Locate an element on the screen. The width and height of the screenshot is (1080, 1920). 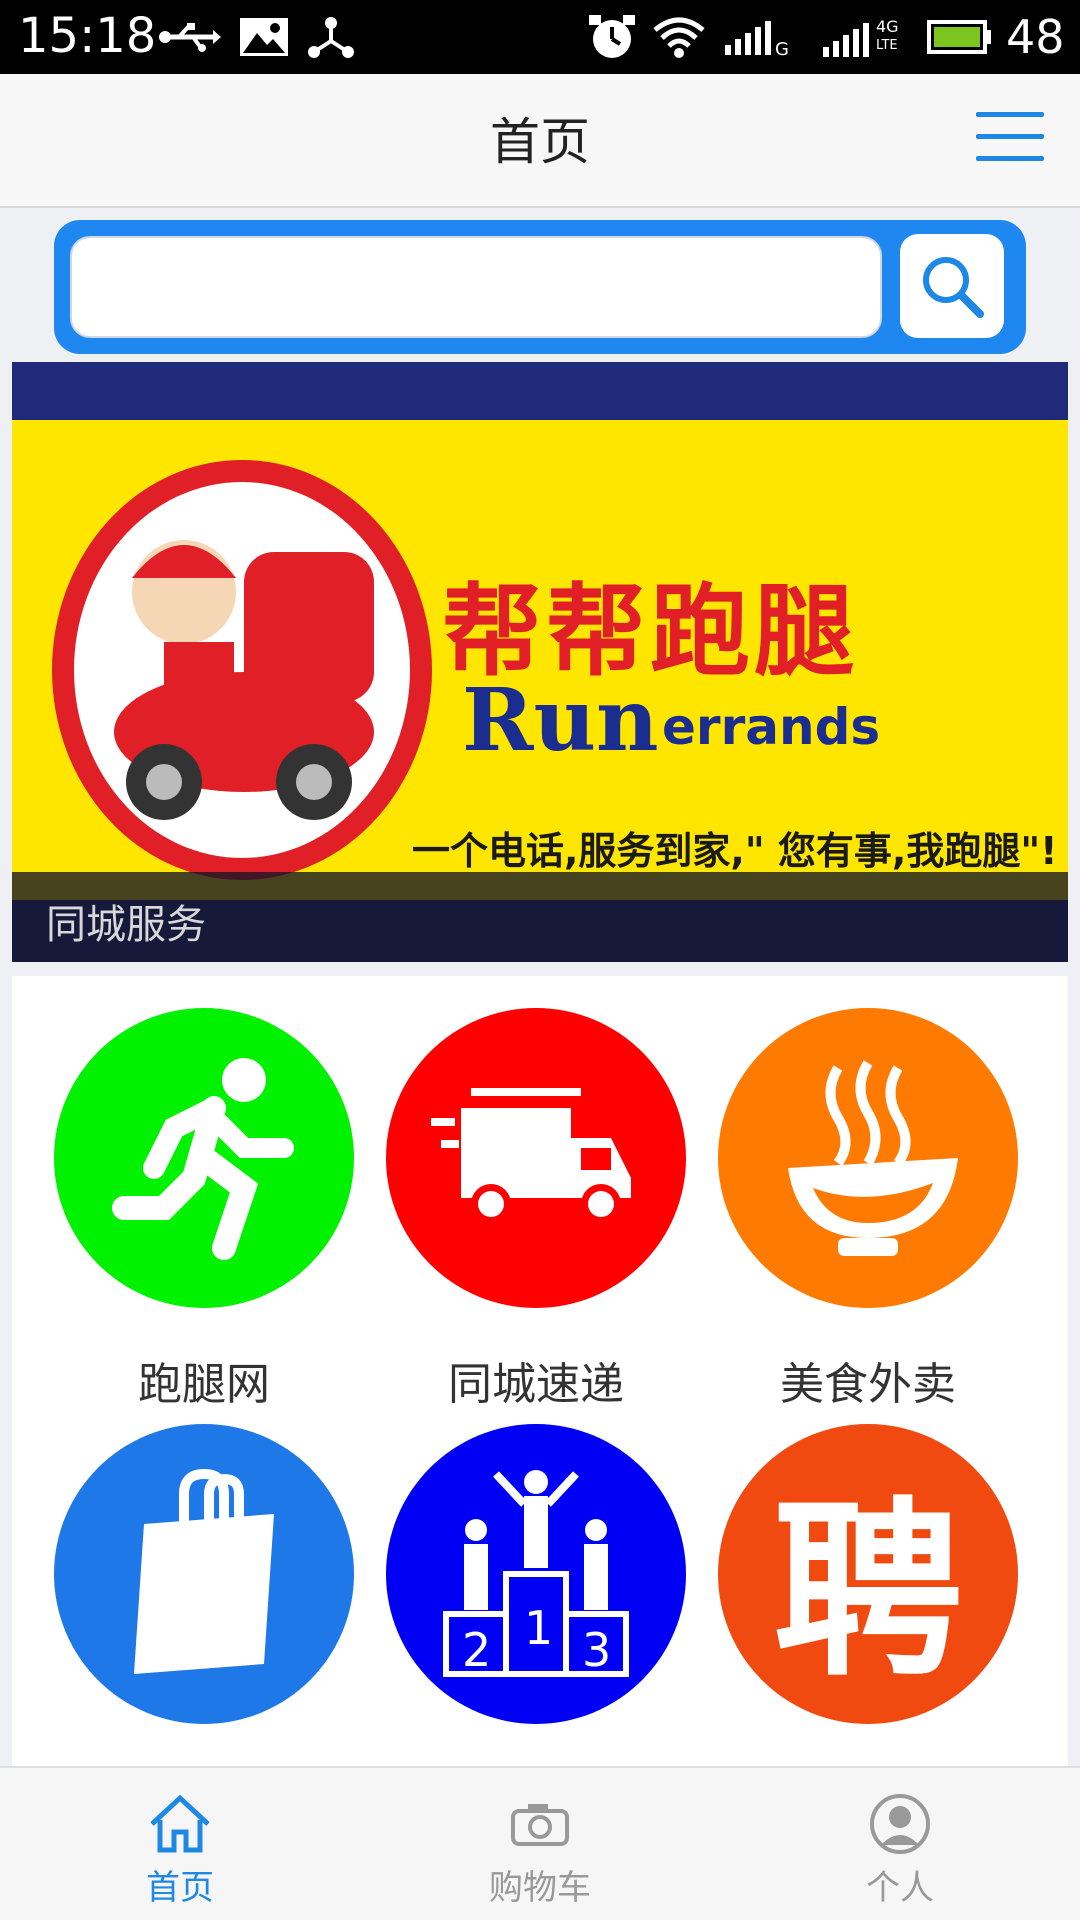
menu-button is located at coordinates (1010, 138).